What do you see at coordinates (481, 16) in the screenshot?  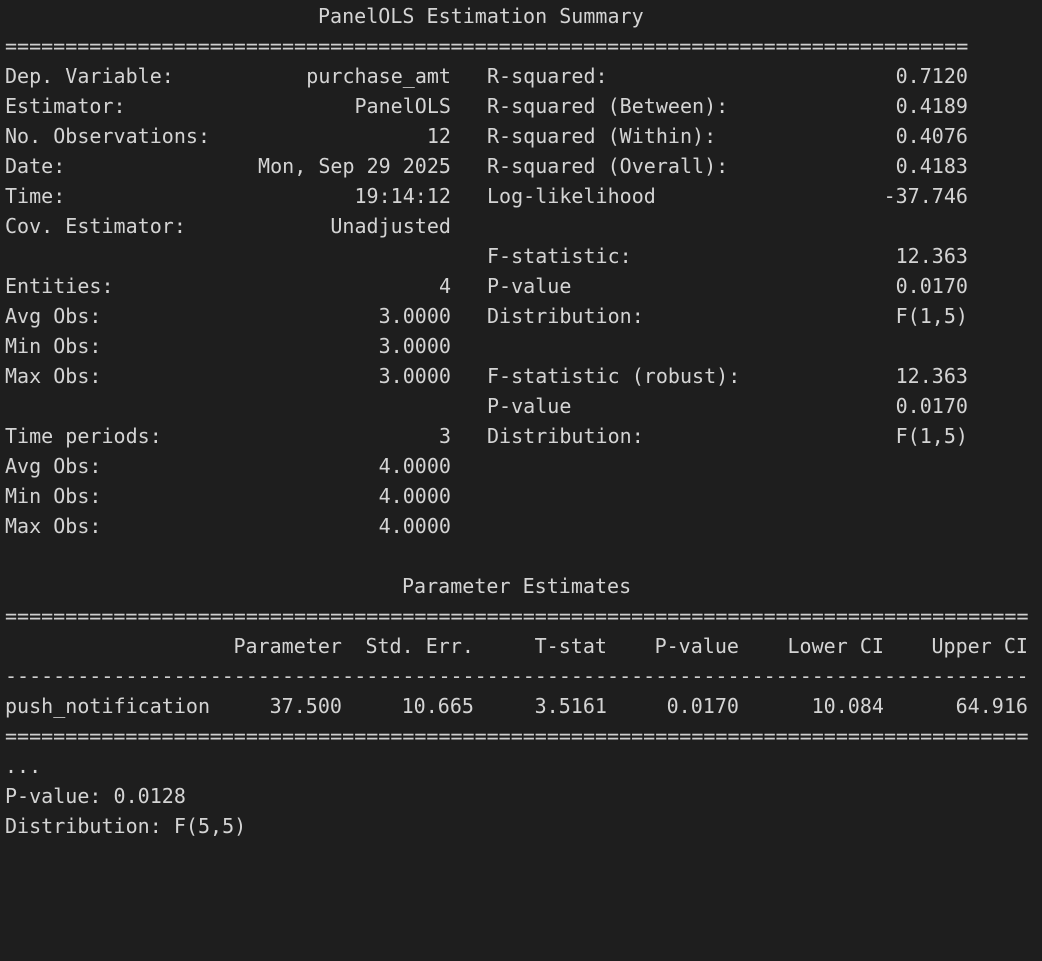 I see `summary-title: PanelOLS Estimation Summary` at bounding box center [481, 16].